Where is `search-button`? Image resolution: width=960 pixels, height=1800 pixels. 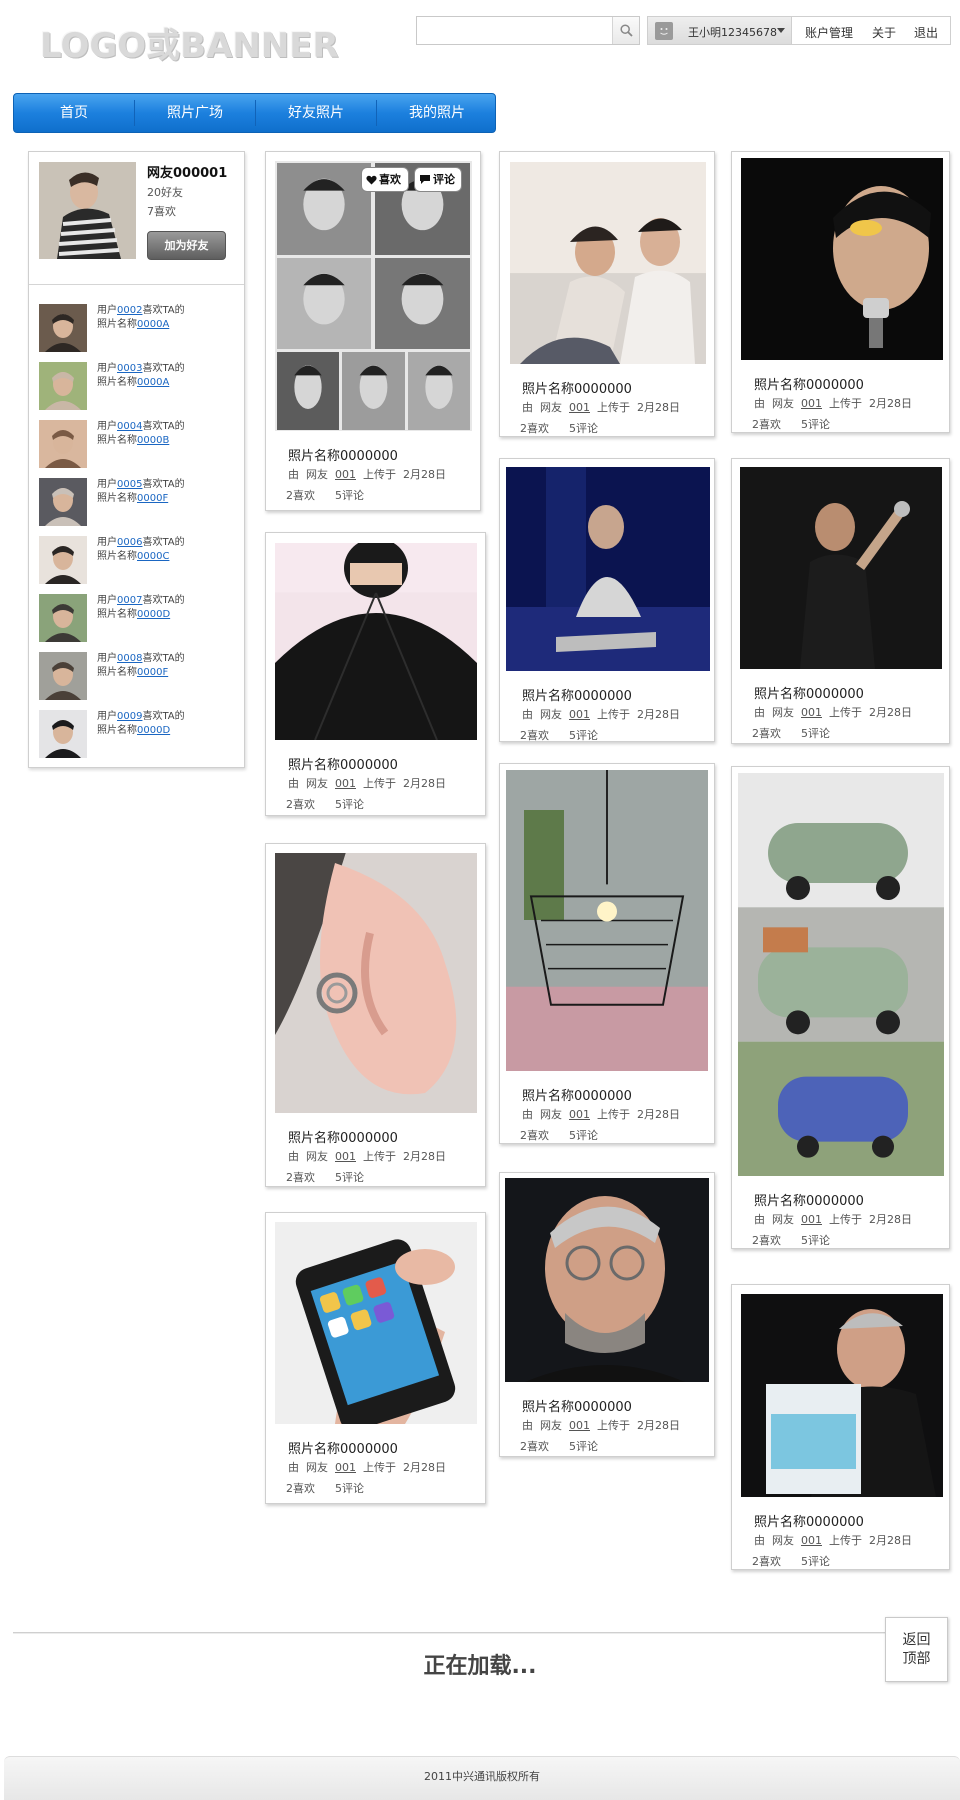
search-button is located at coordinates (625, 30).